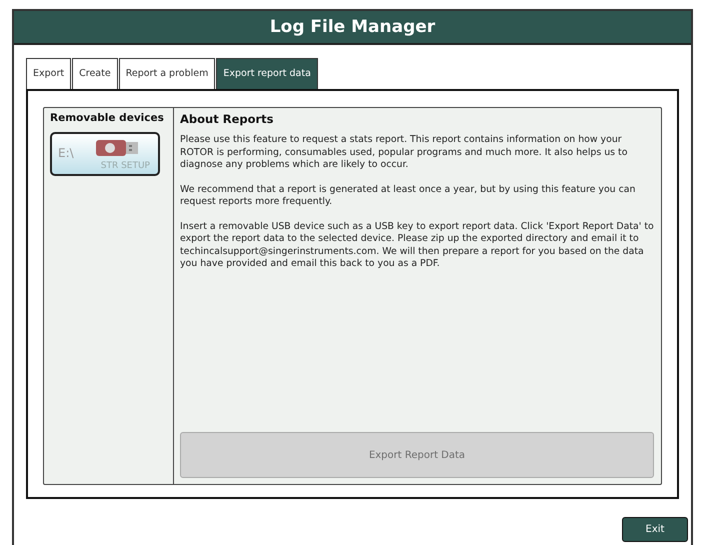  Describe the element at coordinates (227, 119) in the screenshot. I see `about-heading: About Reports` at that location.